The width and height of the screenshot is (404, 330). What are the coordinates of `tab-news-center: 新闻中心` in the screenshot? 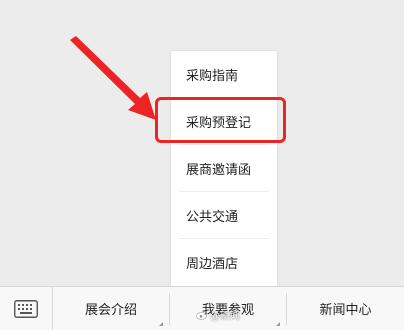 It's located at (345, 308).